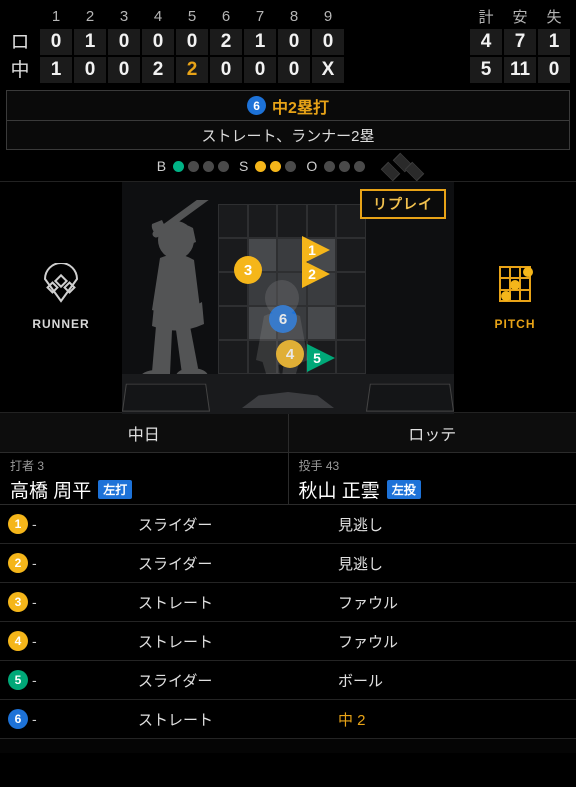  Describe the element at coordinates (257, 105) in the screenshot. I see `pitch-number-badge: 6` at that location.